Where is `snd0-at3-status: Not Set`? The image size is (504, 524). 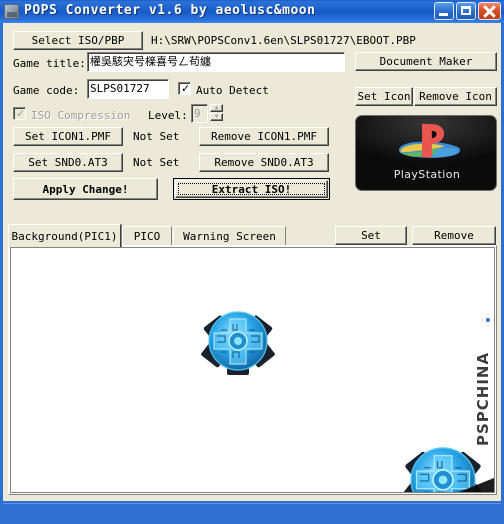 snd0-at3-status: Not Set is located at coordinates (156, 162).